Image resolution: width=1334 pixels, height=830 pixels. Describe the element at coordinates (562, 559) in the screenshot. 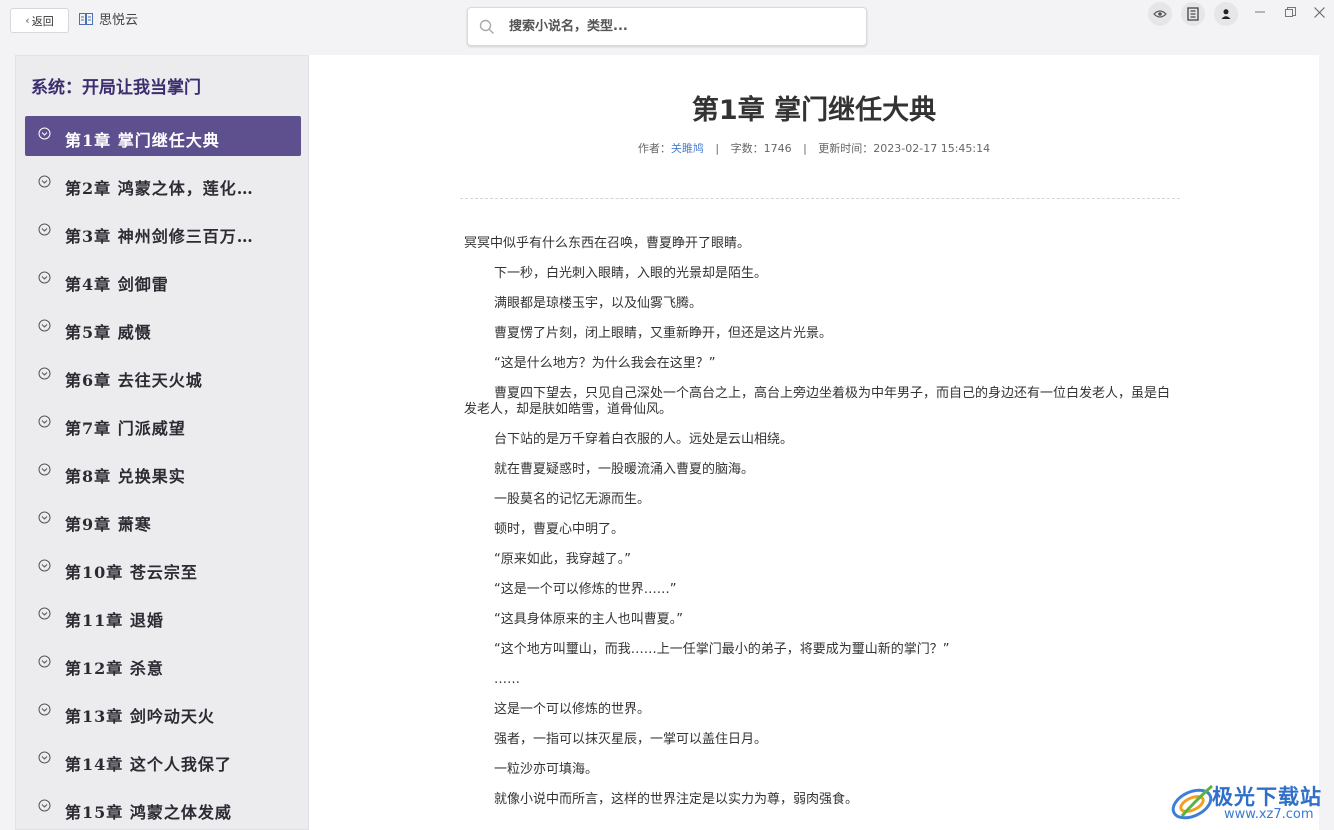

I see `paragraph: “原来如此，我穿越了。”` at that location.